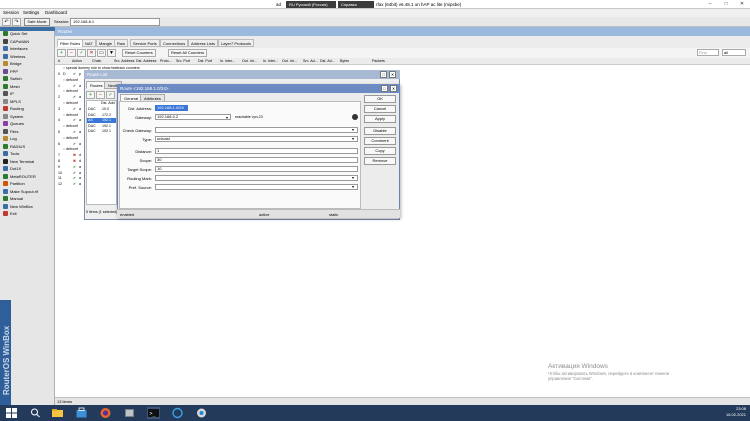 The width and height of the screenshot is (750, 421). What do you see at coordinates (14, 71) in the screenshot?
I see `sidebar-item-ppp: PPP` at bounding box center [14, 71].